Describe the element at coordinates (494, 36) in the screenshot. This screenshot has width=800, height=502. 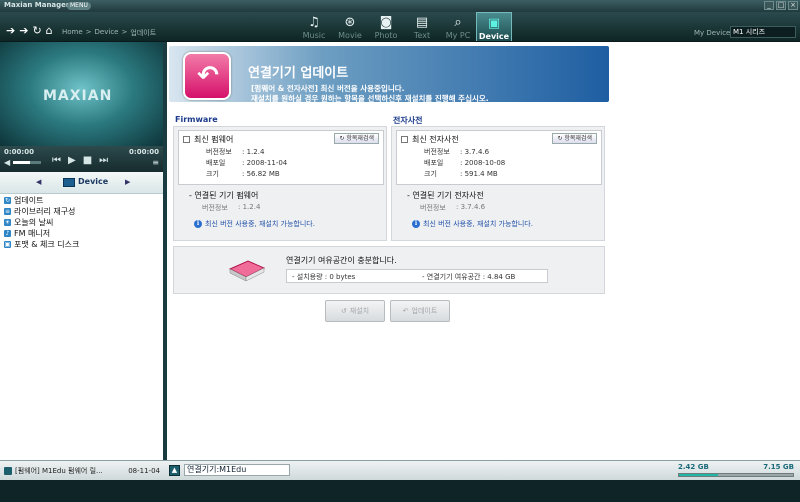
I see `tab-label: Device` at that location.